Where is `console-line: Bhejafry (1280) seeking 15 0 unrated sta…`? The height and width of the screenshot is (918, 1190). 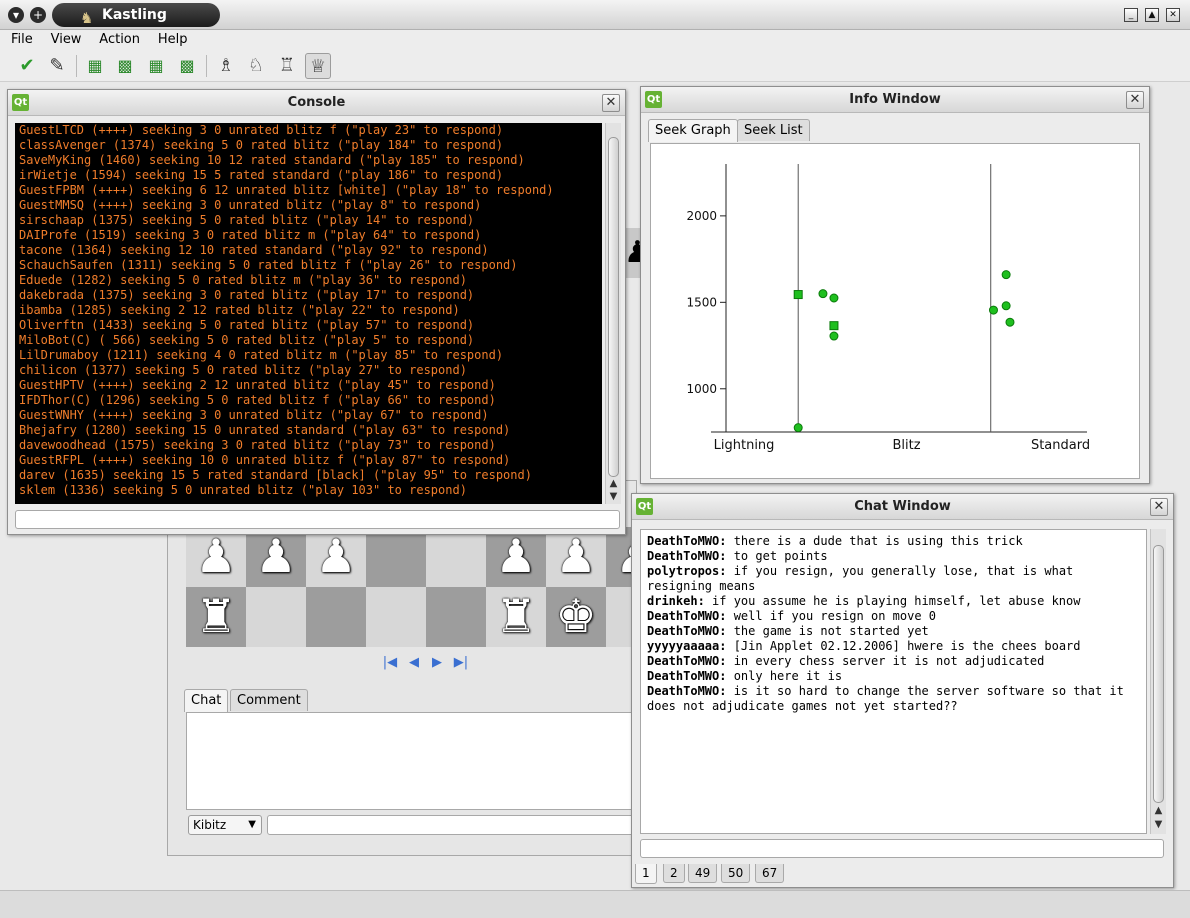
console-line: Bhejafry (1280) seeking 15 0 unrated sta… is located at coordinates (265, 430).